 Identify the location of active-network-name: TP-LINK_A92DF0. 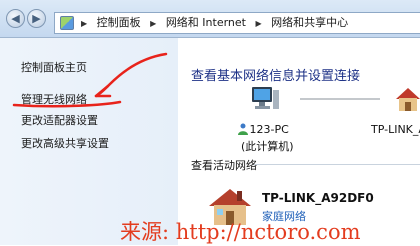
(318, 198).